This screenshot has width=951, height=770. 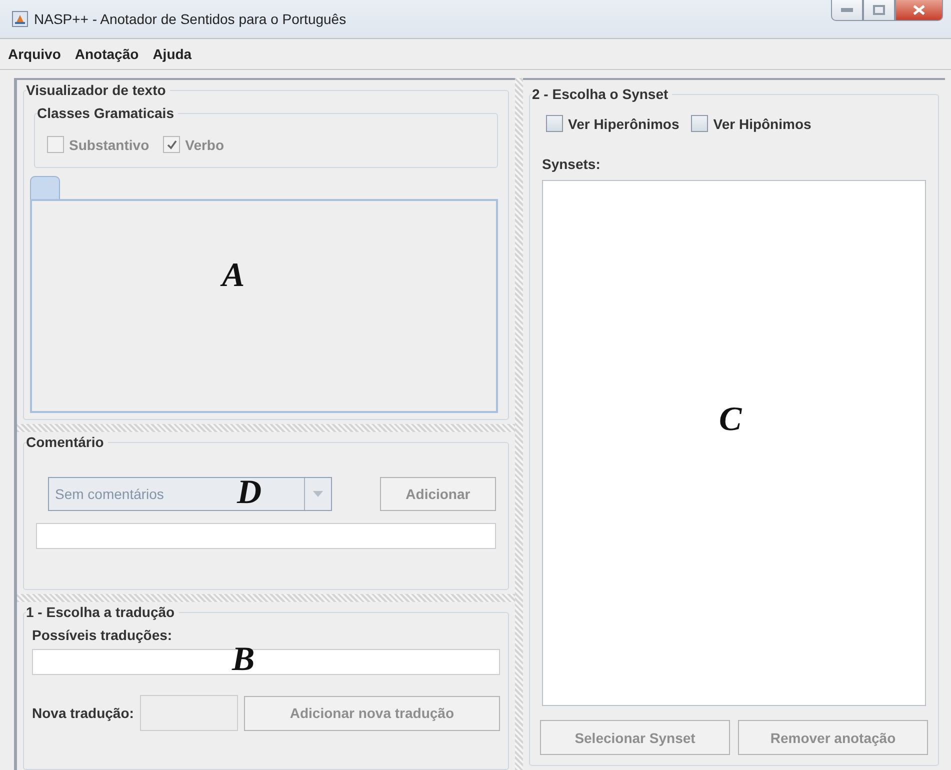 What do you see at coordinates (20, 19) in the screenshot?
I see `app-icon` at bounding box center [20, 19].